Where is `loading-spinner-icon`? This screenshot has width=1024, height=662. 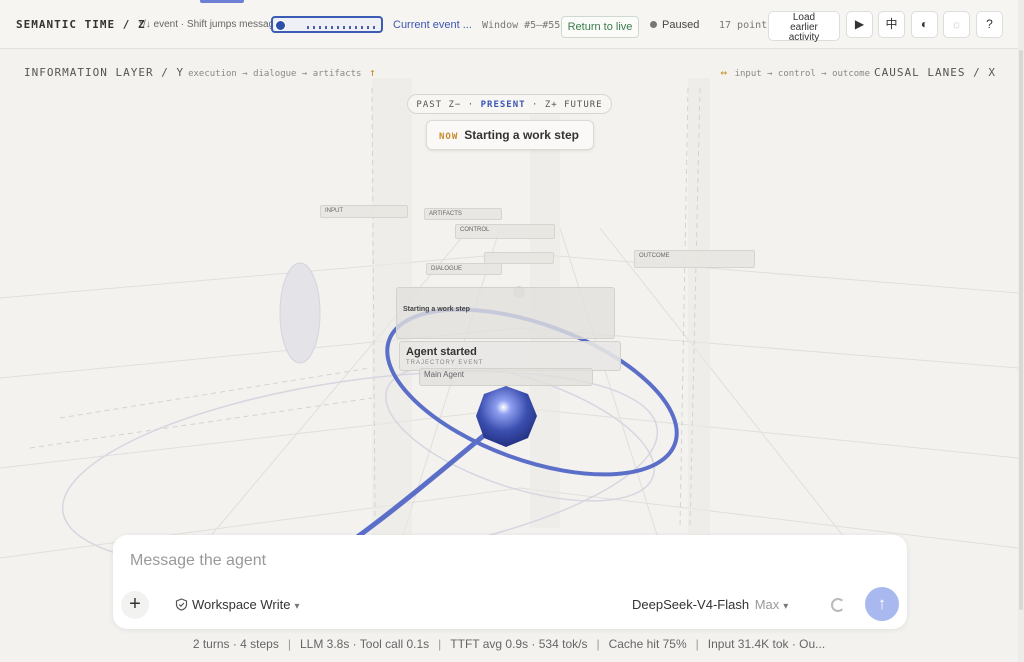 loading-spinner-icon is located at coordinates (838, 605).